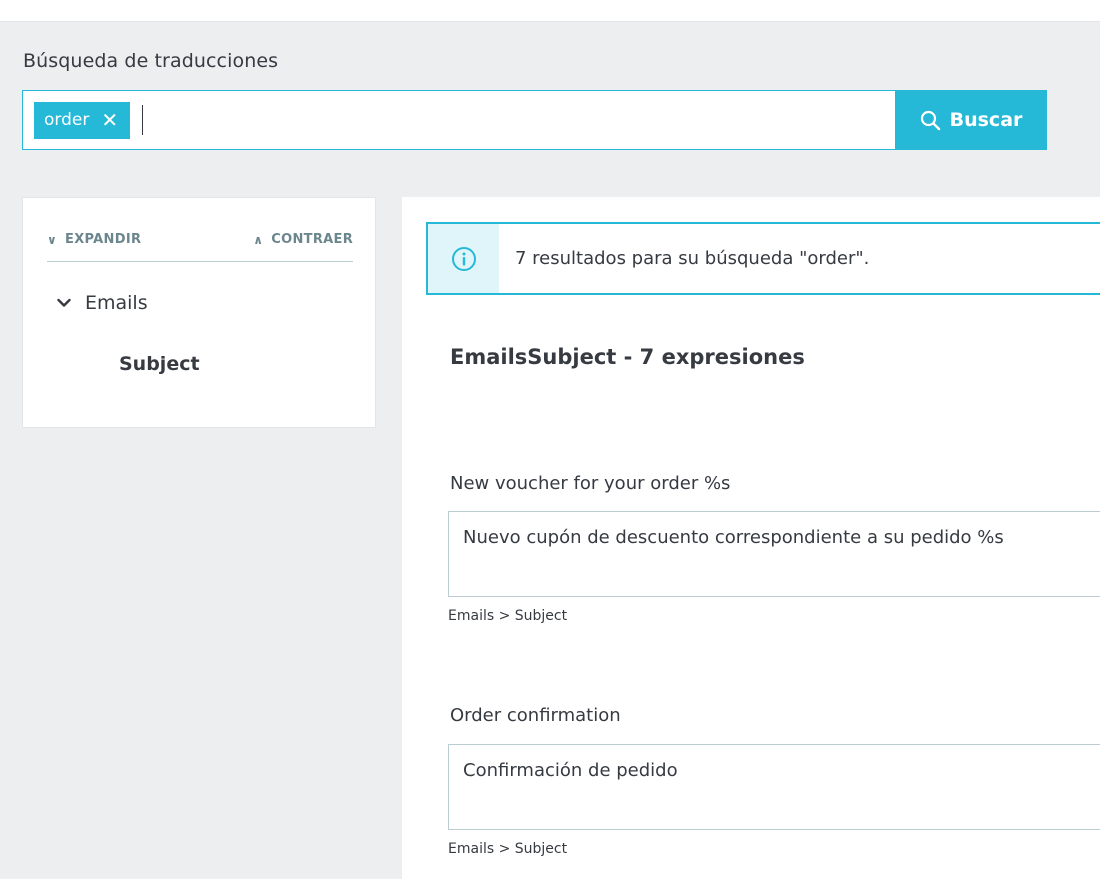 The width and height of the screenshot is (1100, 879). What do you see at coordinates (692, 258) in the screenshot?
I see `alert-text: 7 resultados para su búsqueda "order".` at bounding box center [692, 258].